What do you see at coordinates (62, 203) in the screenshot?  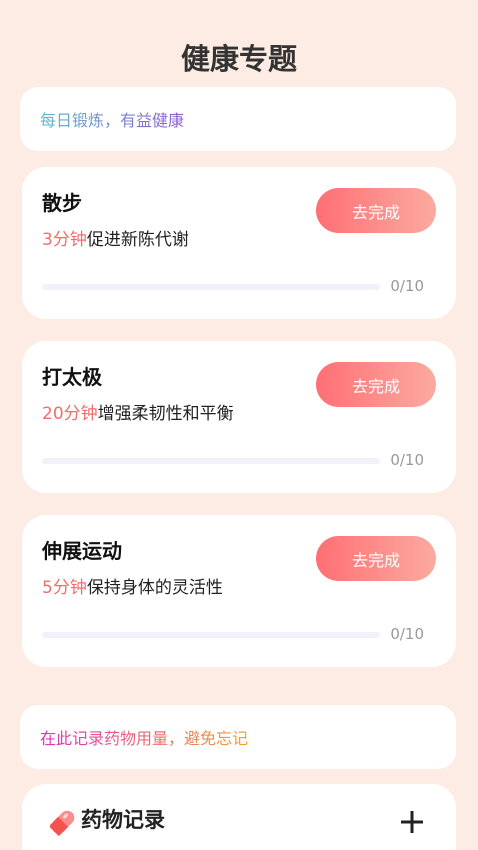 I see `task-title: 散步` at bounding box center [62, 203].